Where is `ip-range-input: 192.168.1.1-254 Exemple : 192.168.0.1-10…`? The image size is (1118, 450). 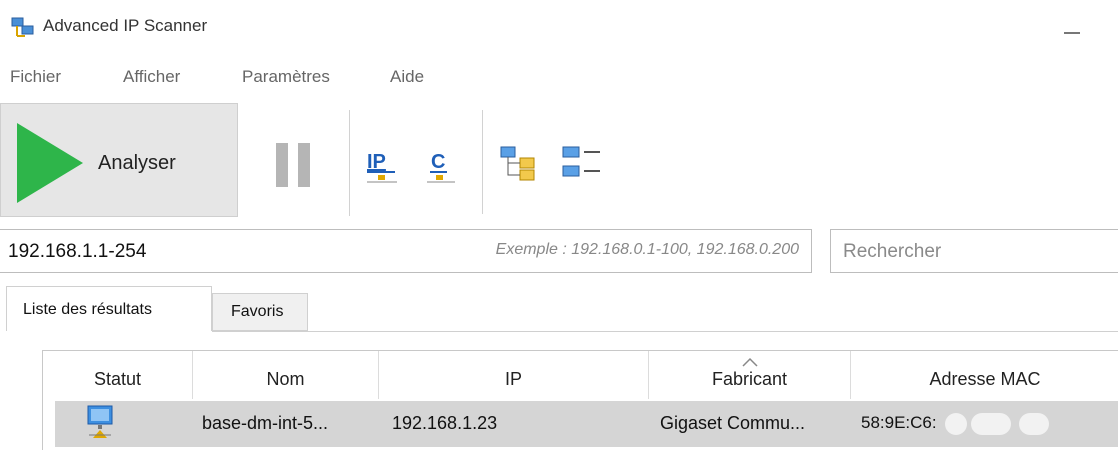
ip-range-input: 192.168.1.1-254 Exemple : 192.168.0.1-10… is located at coordinates (406, 251).